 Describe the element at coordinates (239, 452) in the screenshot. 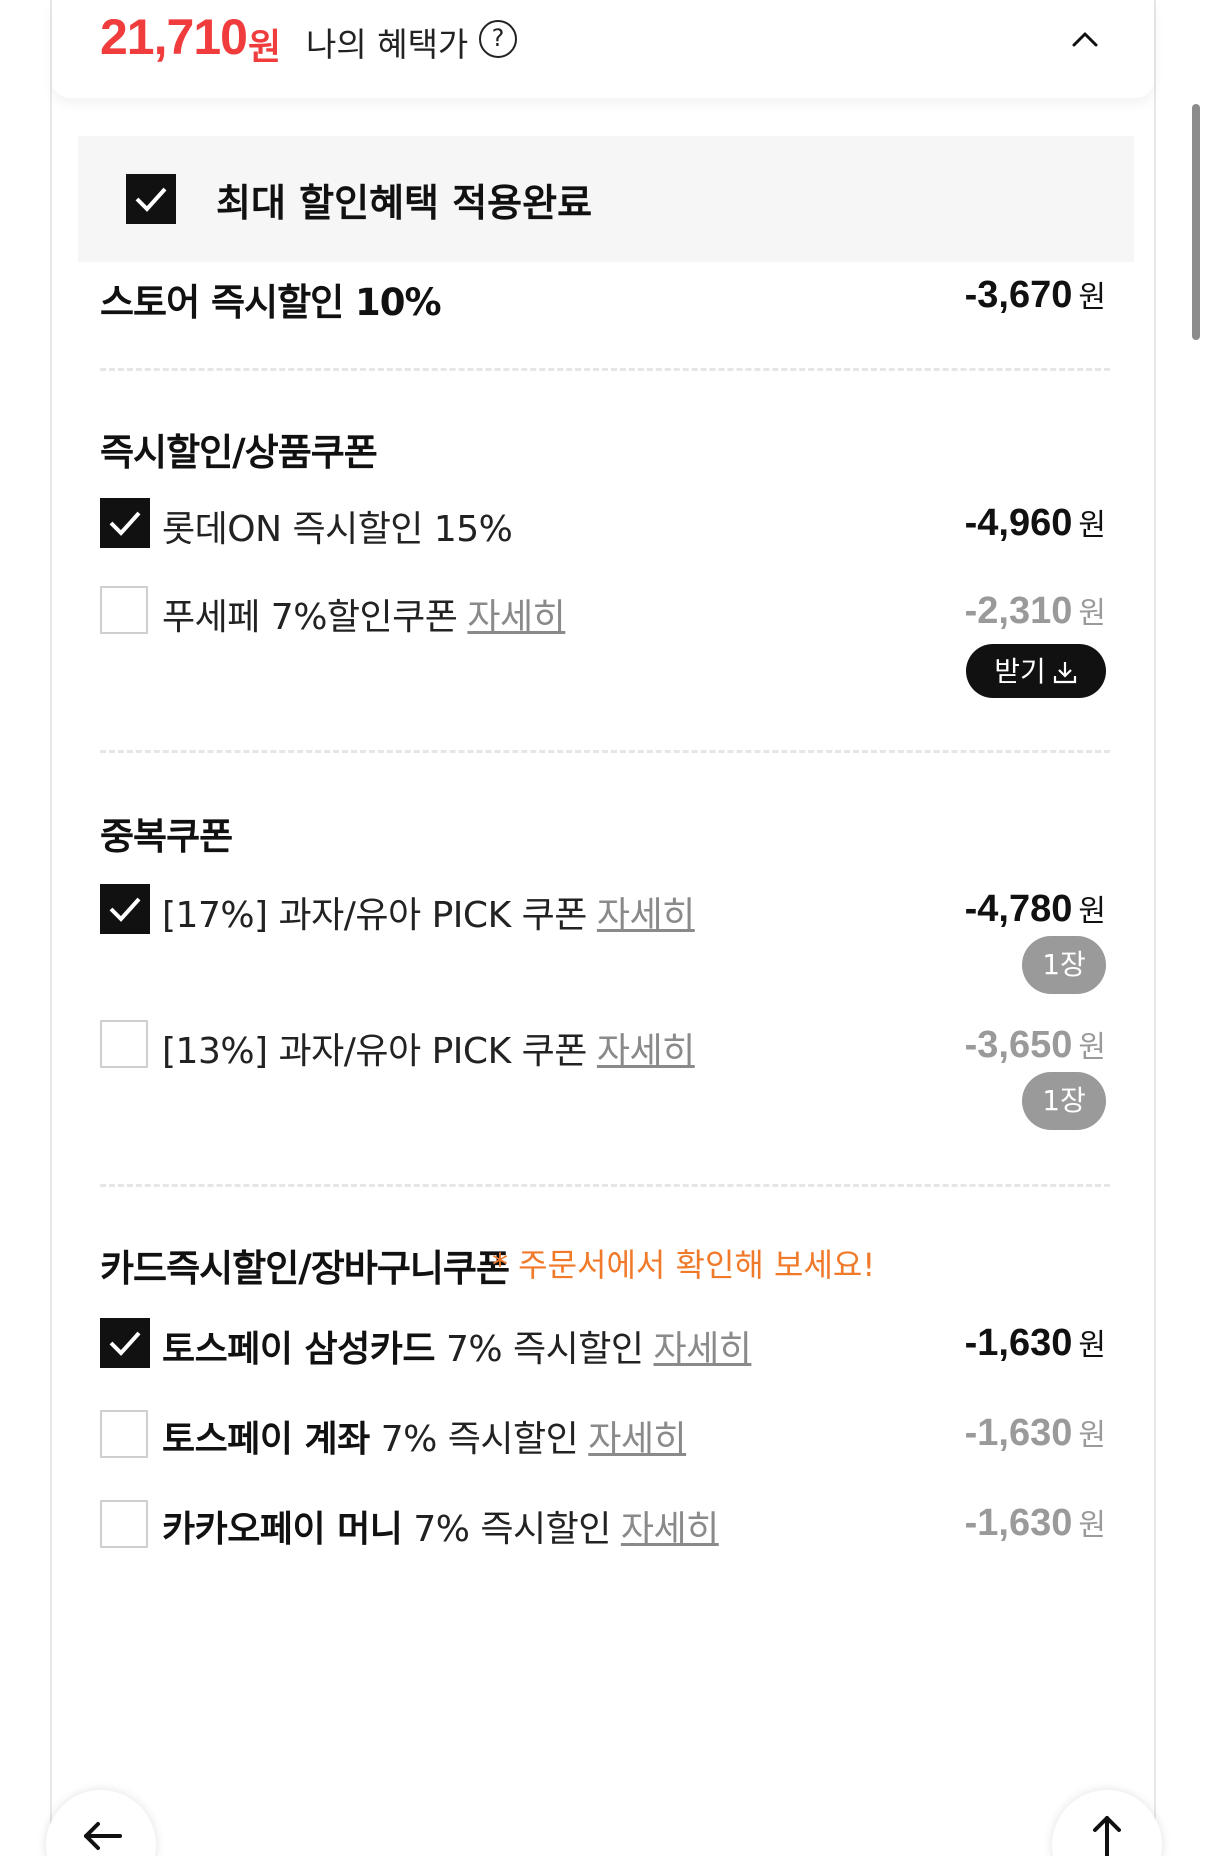

I see `instant-coupon-title: 즉시할인/상품쿠폰` at that location.